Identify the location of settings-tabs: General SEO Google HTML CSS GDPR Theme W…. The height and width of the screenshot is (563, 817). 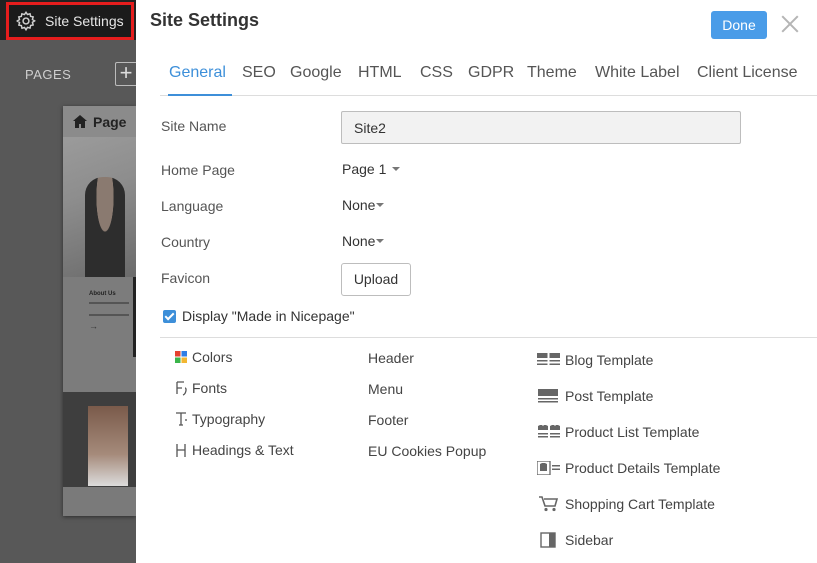
(488, 79).